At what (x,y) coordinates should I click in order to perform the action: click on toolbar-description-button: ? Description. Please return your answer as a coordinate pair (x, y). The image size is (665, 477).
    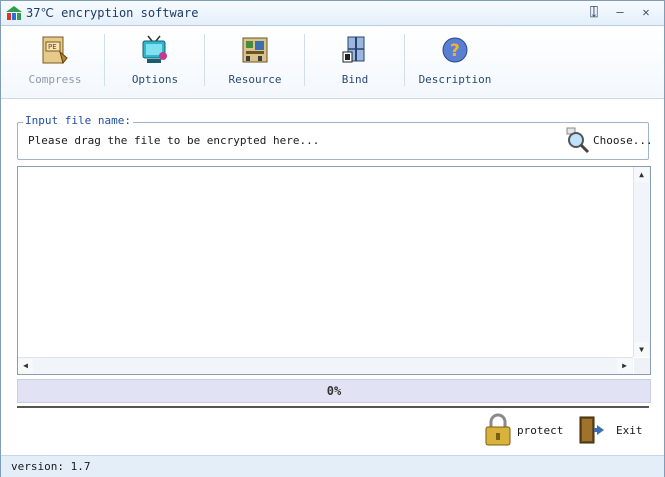
    Looking at the image, I should click on (455, 62).